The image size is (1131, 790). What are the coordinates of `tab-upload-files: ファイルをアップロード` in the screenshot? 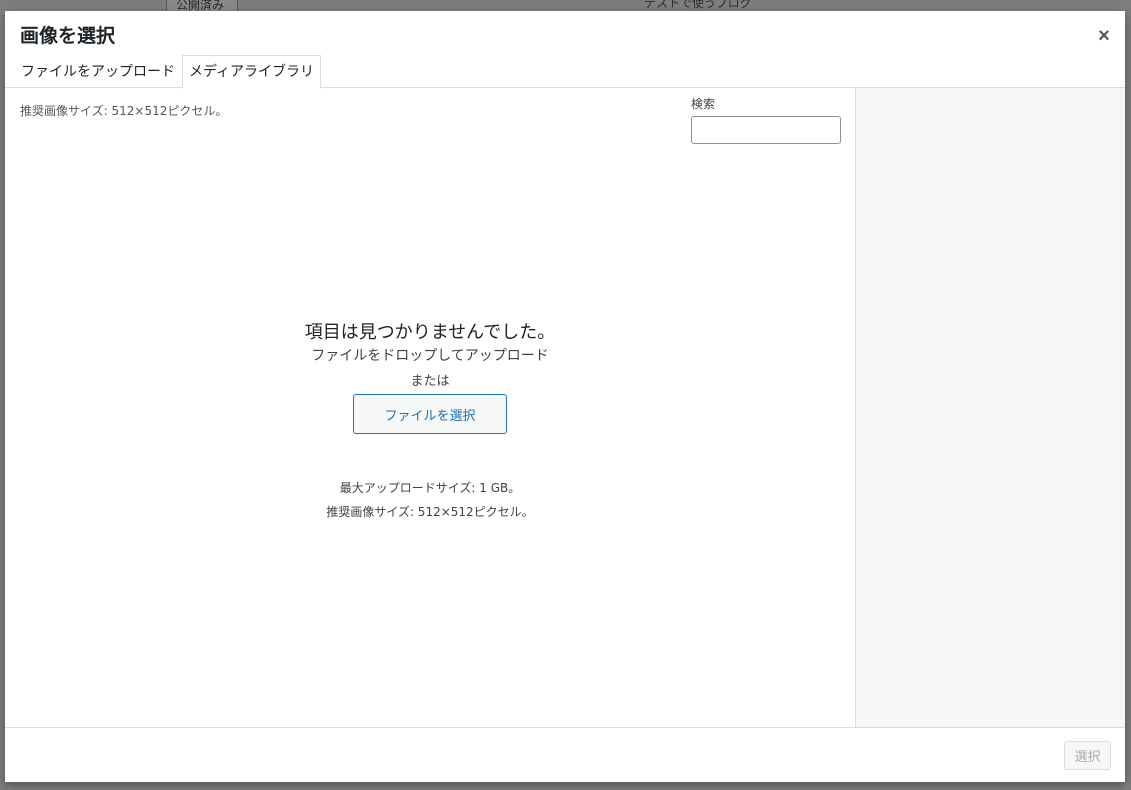 It's located at (98, 71).